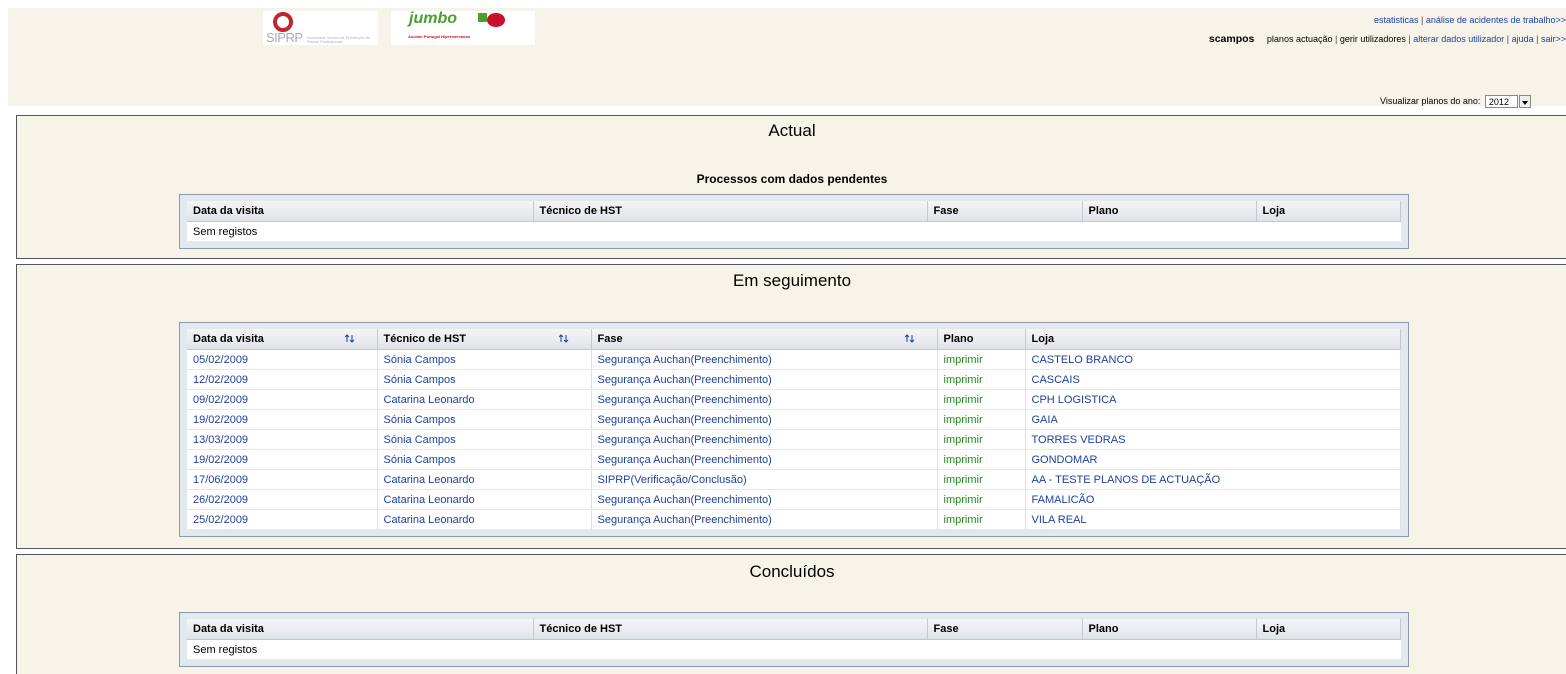 The image size is (1566, 674). I want to click on jumbo-elephant-icon, so click(491, 20).